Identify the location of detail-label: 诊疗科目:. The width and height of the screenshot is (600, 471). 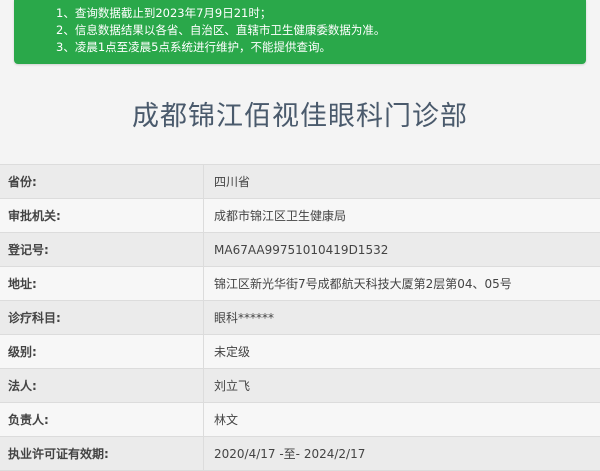
(102, 317).